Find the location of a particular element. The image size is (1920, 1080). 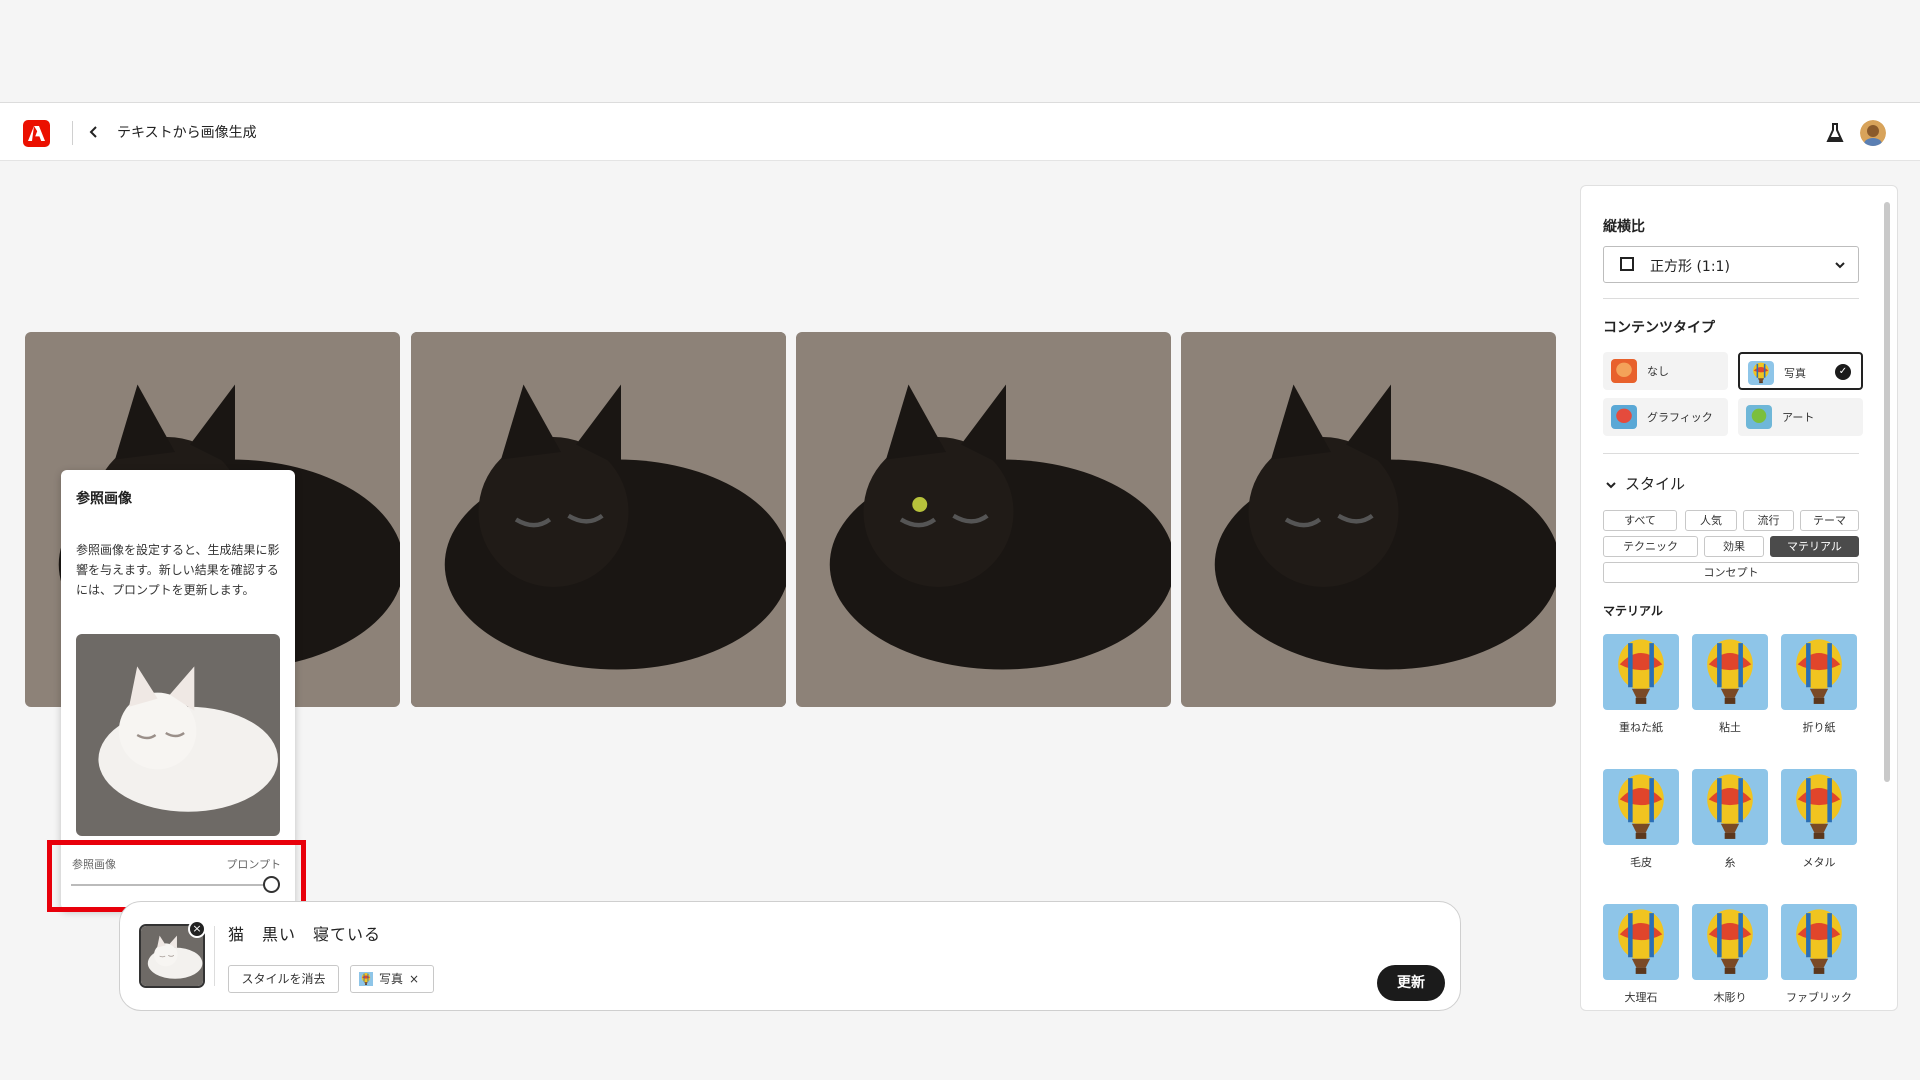

content-type-graphic: グラフィック is located at coordinates (1665, 417).